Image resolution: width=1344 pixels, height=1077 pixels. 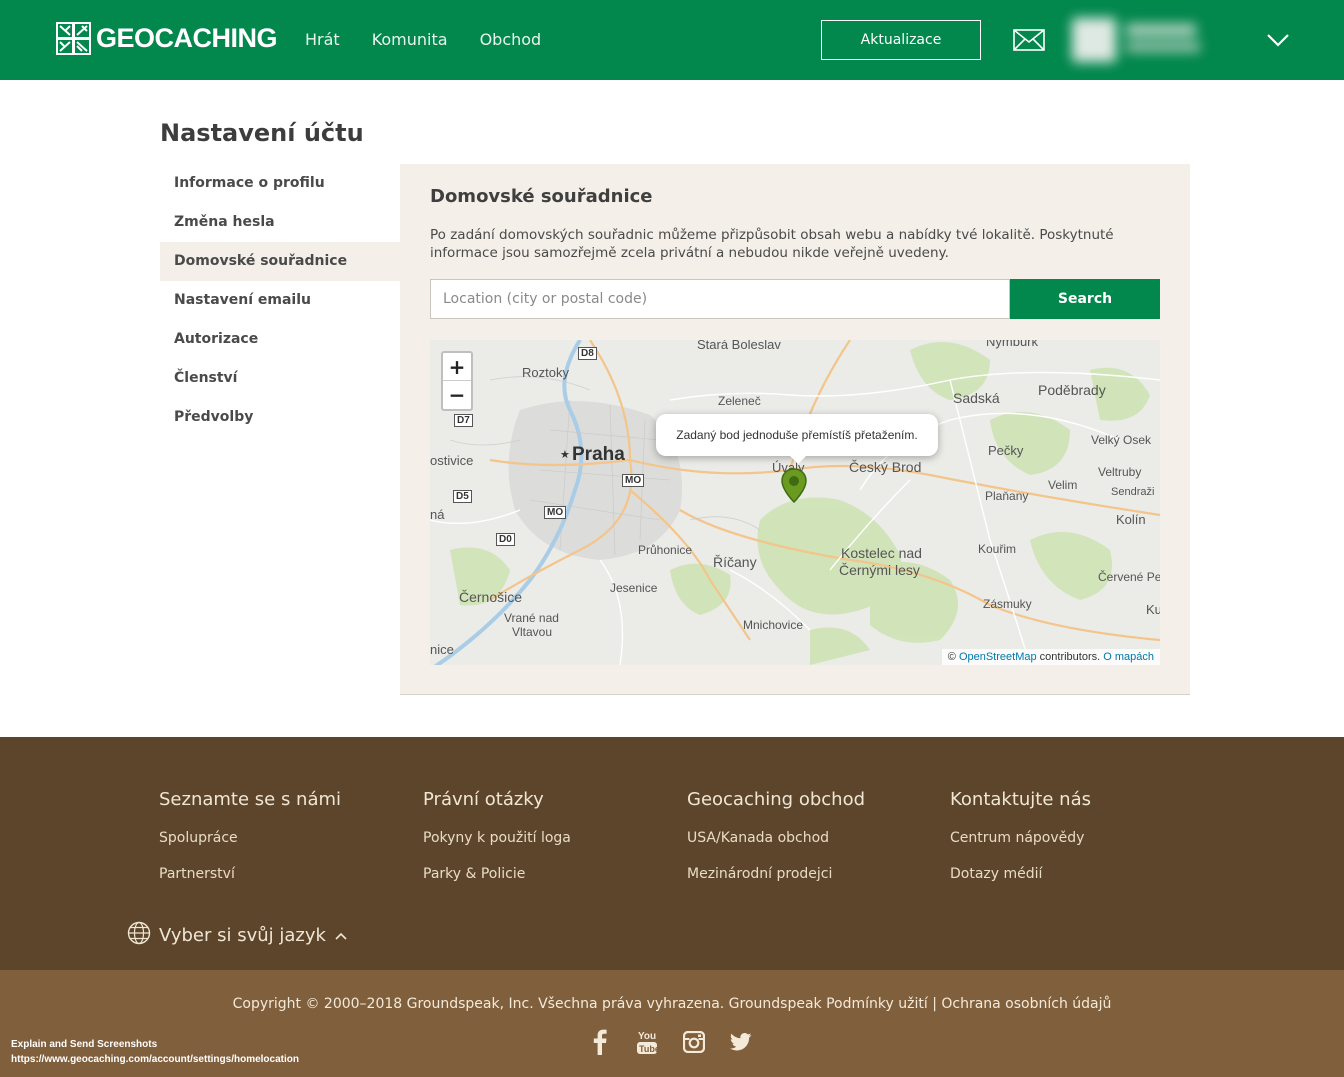 I want to click on map-zoom-control: + −, so click(x=457, y=381).